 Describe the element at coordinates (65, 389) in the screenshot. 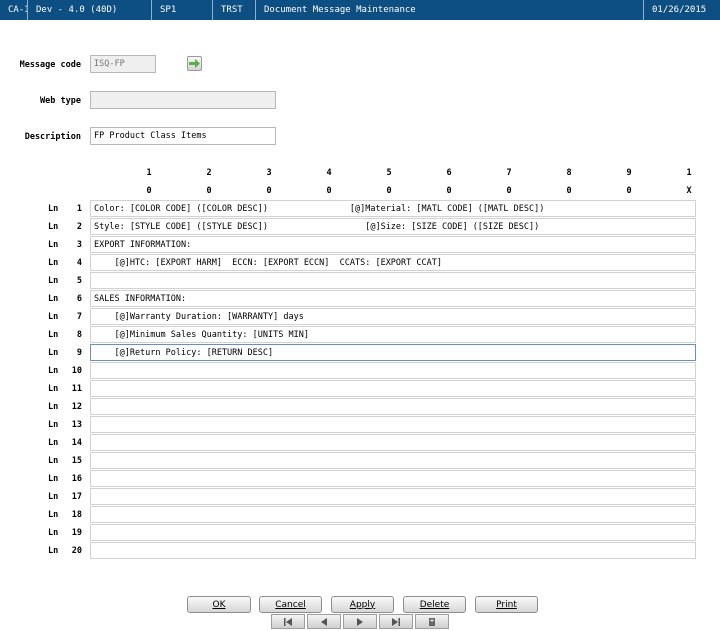

I see `line-label: Ln 11` at that location.